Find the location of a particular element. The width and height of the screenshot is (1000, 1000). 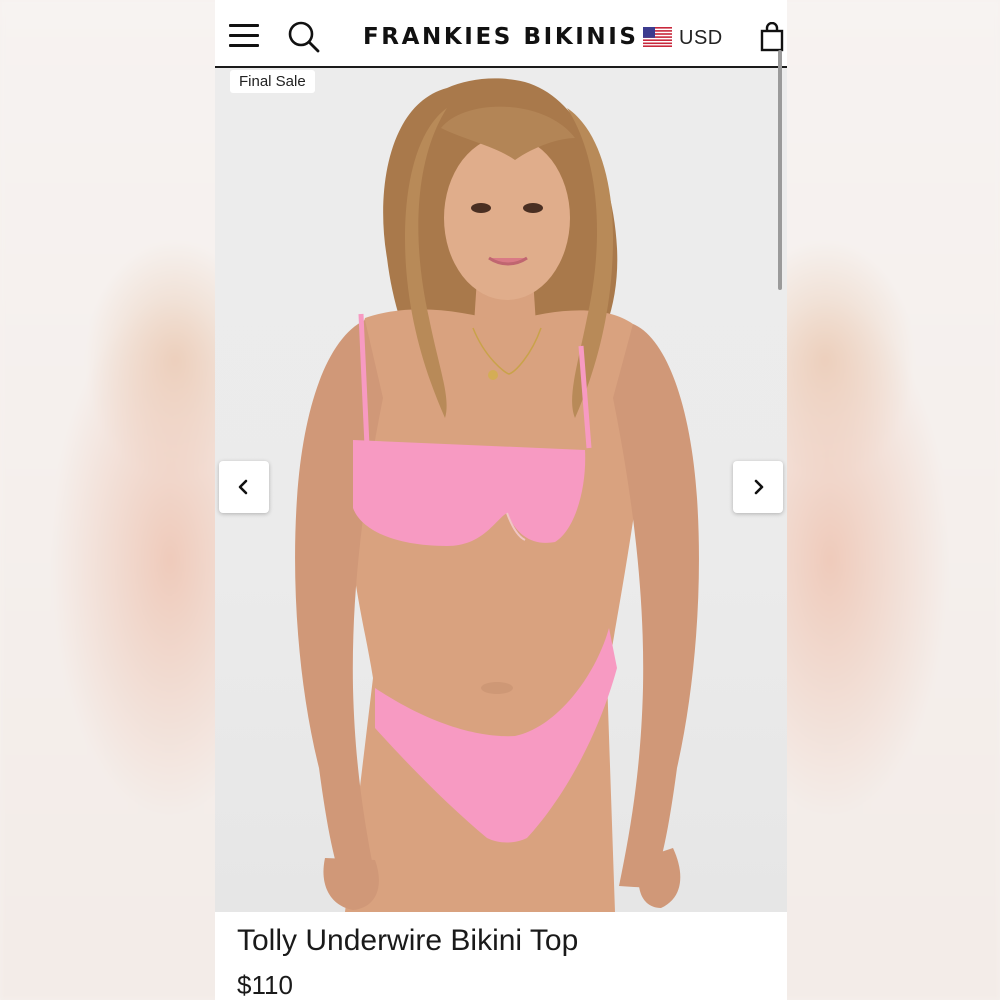

site-header: FRANKIES BIKINIS USD is located at coordinates (501, 34).